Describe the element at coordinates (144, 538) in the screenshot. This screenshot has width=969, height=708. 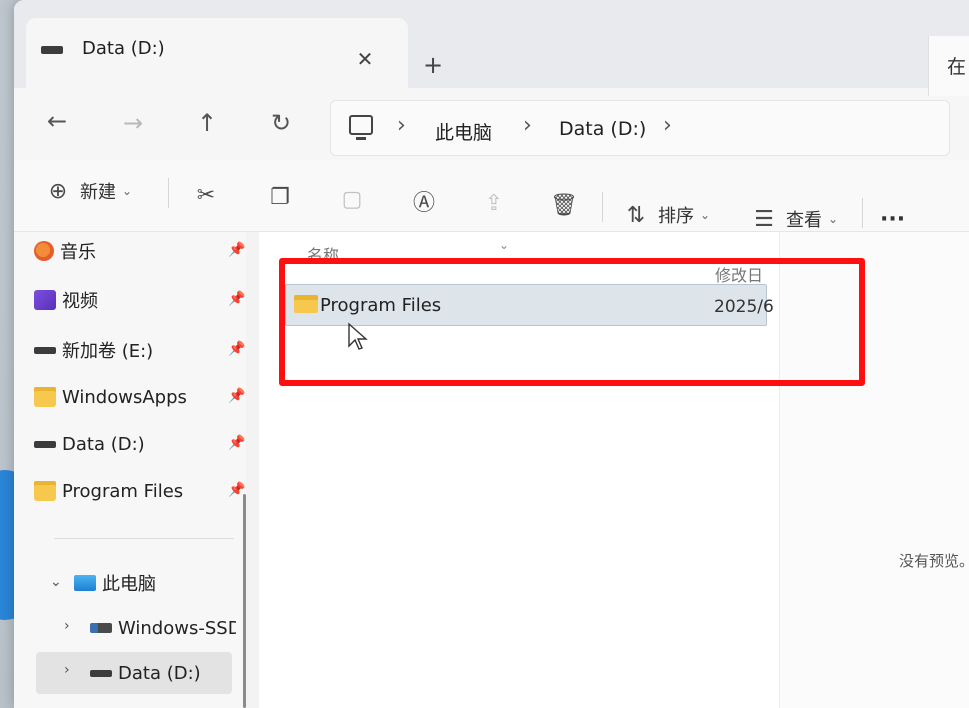
I see `sidebar-divider` at that location.